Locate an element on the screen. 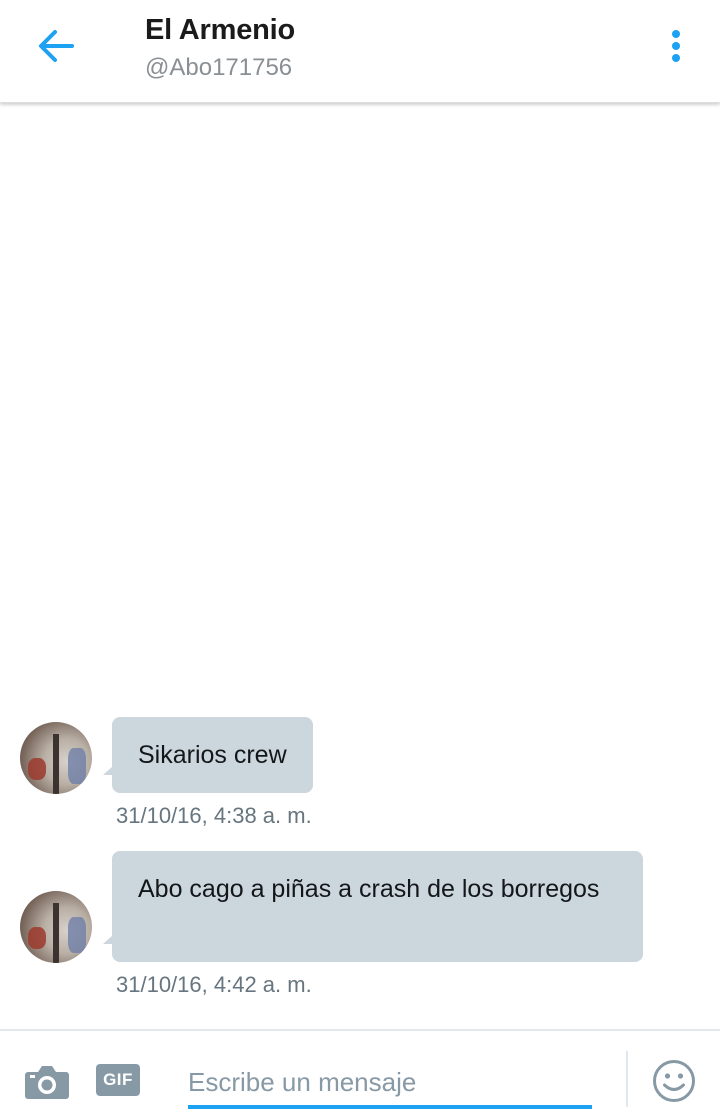 The width and height of the screenshot is (720, 1118). smiley-icon is located at coordinates (674, 1081).